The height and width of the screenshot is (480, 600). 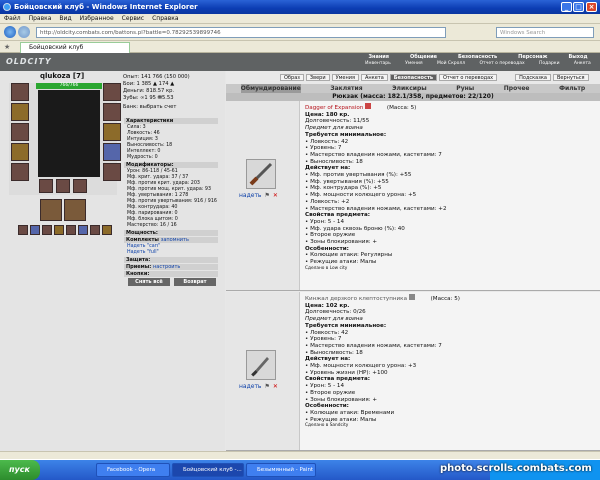 What do you see at coordinates (166, 267) in the screenshot?
I see `tricks-config-link: настроить` at bounding box center [166, 267].